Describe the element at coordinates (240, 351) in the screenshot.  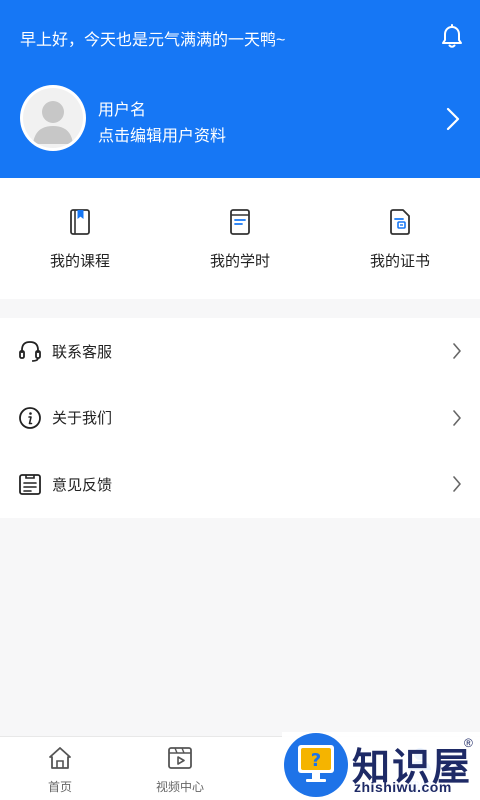
I see `menu-item-contact-service: 联系客服` at that location.